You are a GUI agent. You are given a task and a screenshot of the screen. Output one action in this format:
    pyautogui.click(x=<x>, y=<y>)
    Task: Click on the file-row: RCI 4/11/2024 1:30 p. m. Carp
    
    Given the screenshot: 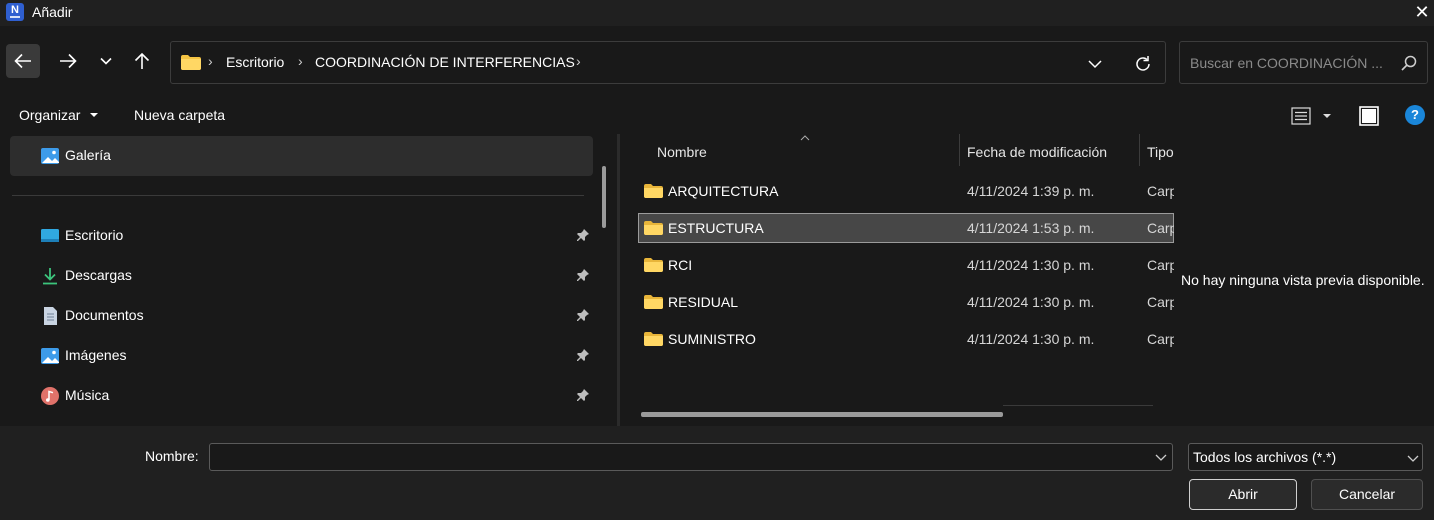 What is the action you would take?
    pyautogui.click(x=906, y=265)
    